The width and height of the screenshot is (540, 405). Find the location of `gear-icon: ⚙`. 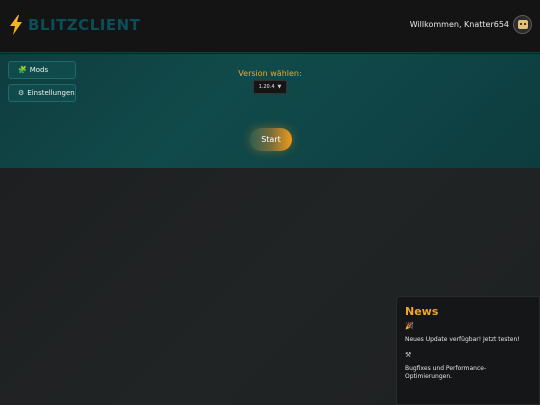

gear-icon: ⚙ is located at coordinates (21, 92).